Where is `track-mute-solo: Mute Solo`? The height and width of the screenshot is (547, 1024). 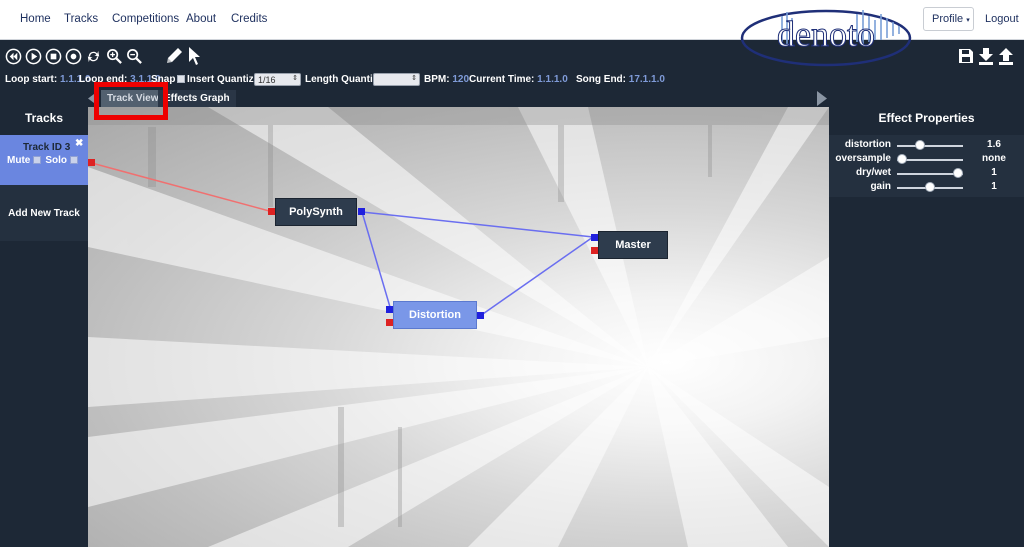
track-mute-solo: Mute Solo is located at coordinates (44, 160).